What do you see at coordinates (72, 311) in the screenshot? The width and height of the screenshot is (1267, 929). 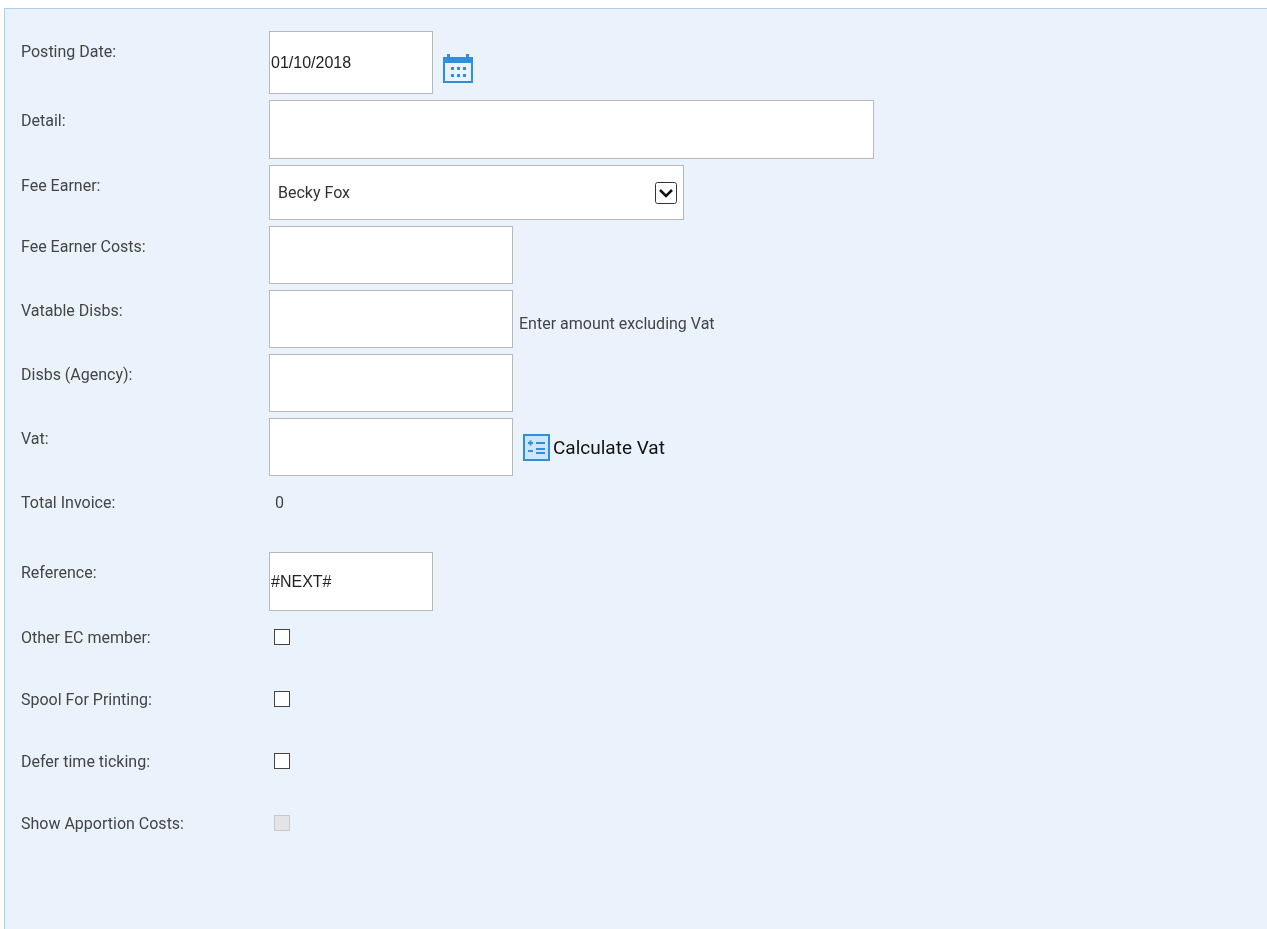 I see `field-label: Vatable Disbs:` at bounding box center [72, 311].